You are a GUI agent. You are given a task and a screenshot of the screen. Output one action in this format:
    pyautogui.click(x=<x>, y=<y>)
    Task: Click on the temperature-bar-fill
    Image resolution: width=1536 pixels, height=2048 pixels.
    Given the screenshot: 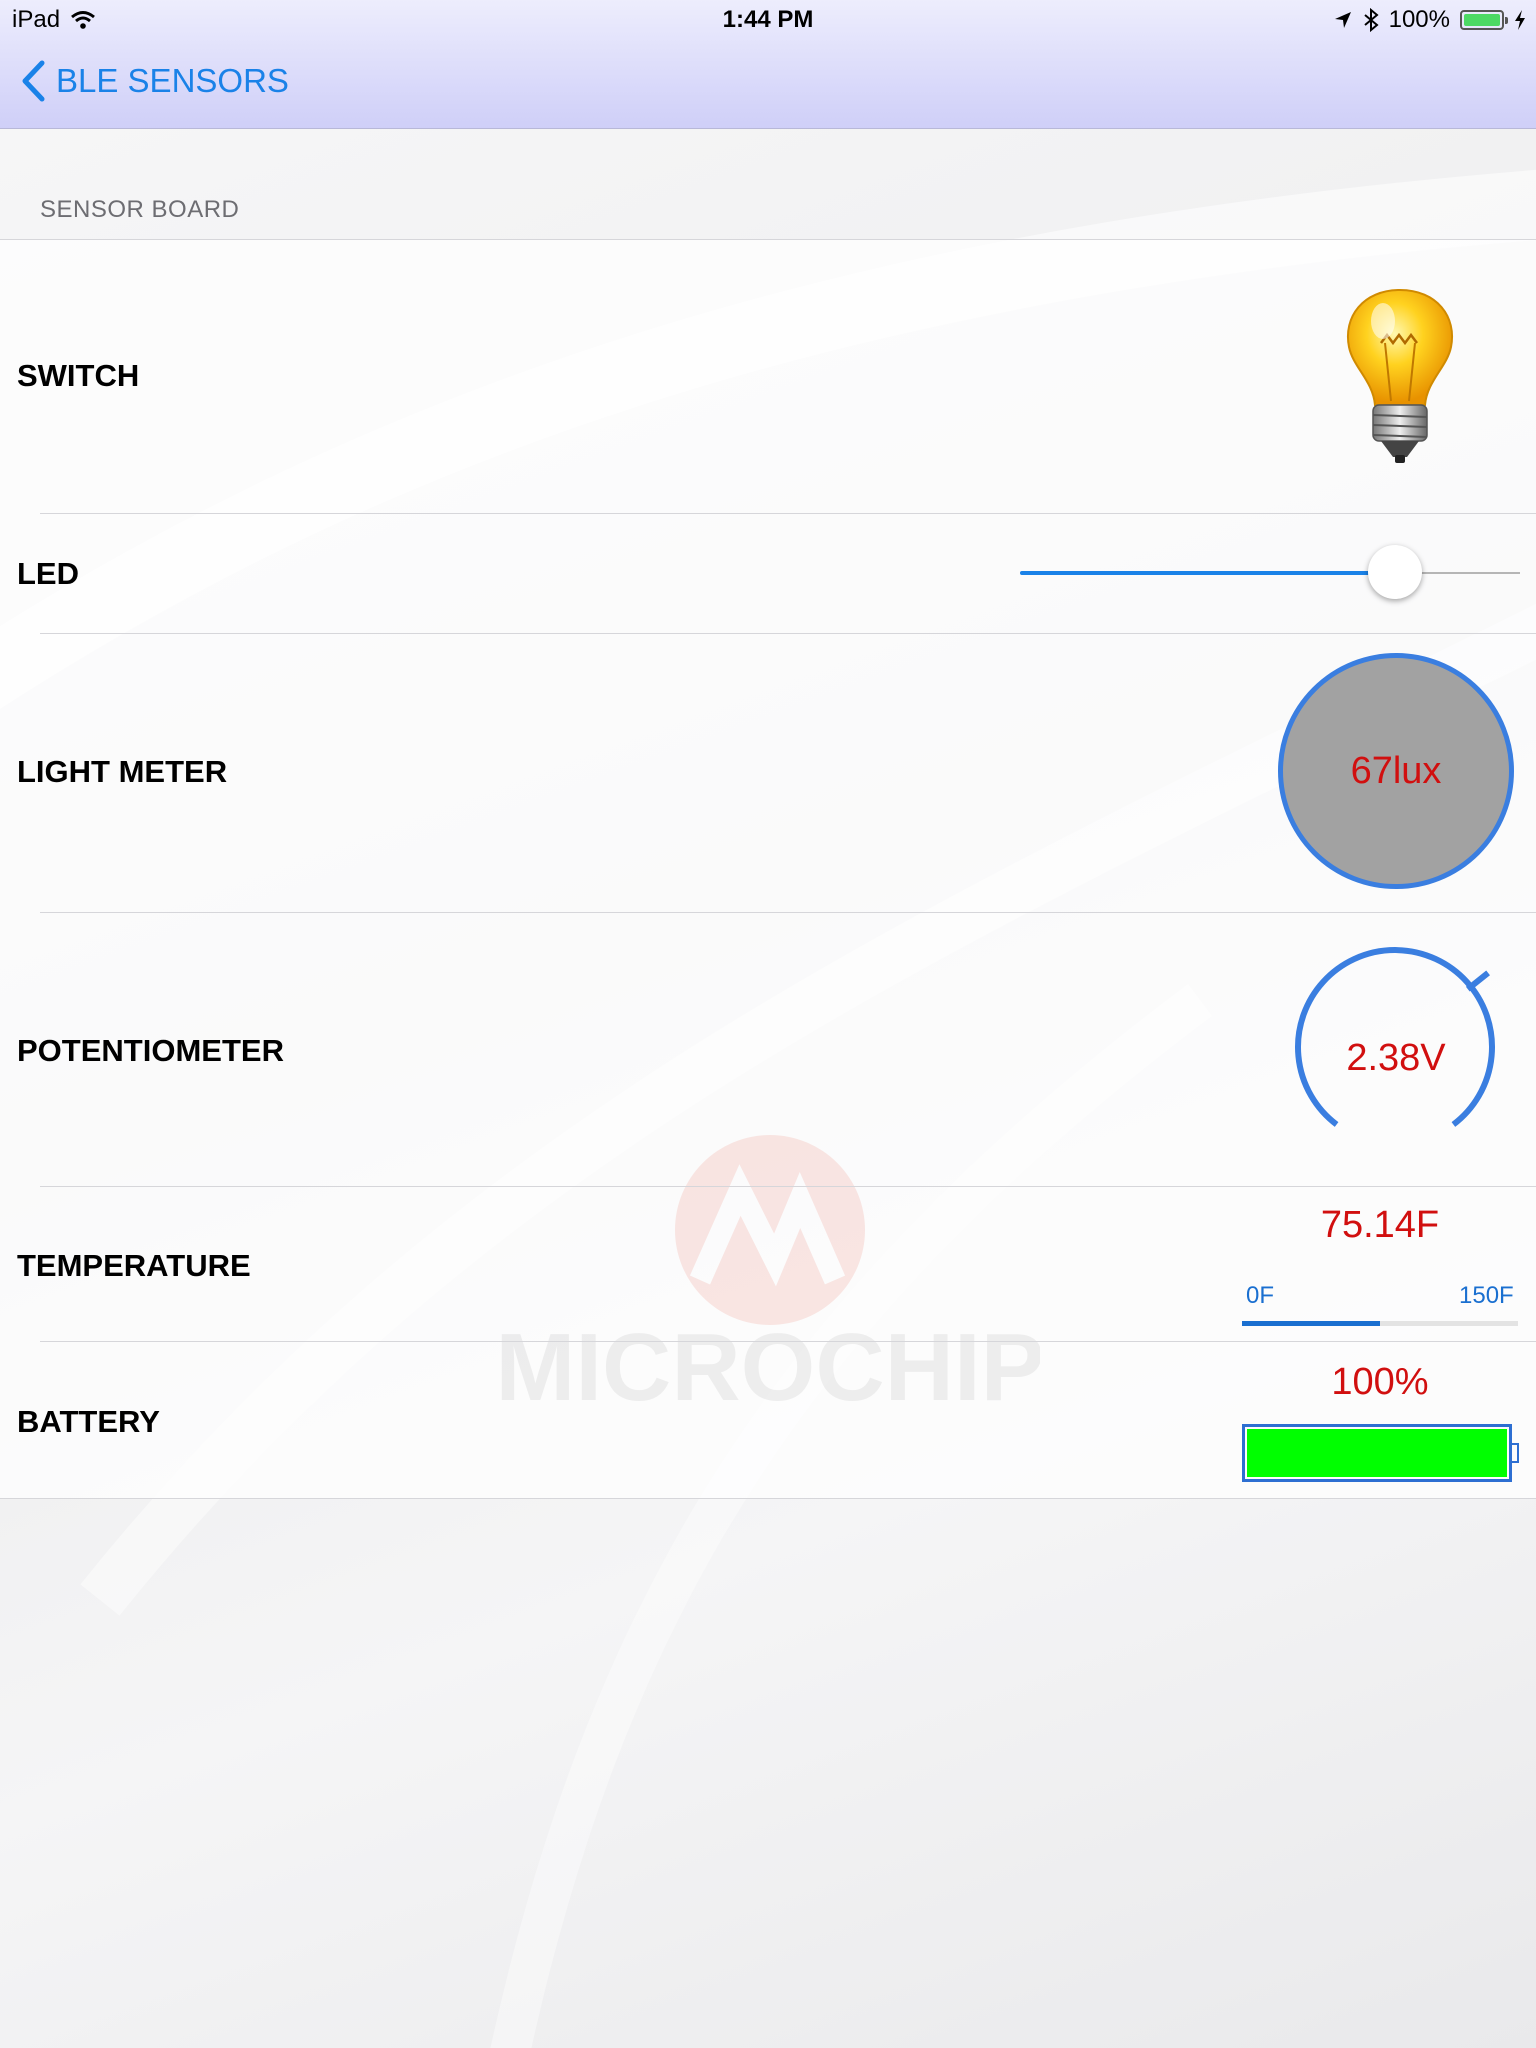 What is the action you would take?
    pyautogui.click(x=1311, y=1323)
    